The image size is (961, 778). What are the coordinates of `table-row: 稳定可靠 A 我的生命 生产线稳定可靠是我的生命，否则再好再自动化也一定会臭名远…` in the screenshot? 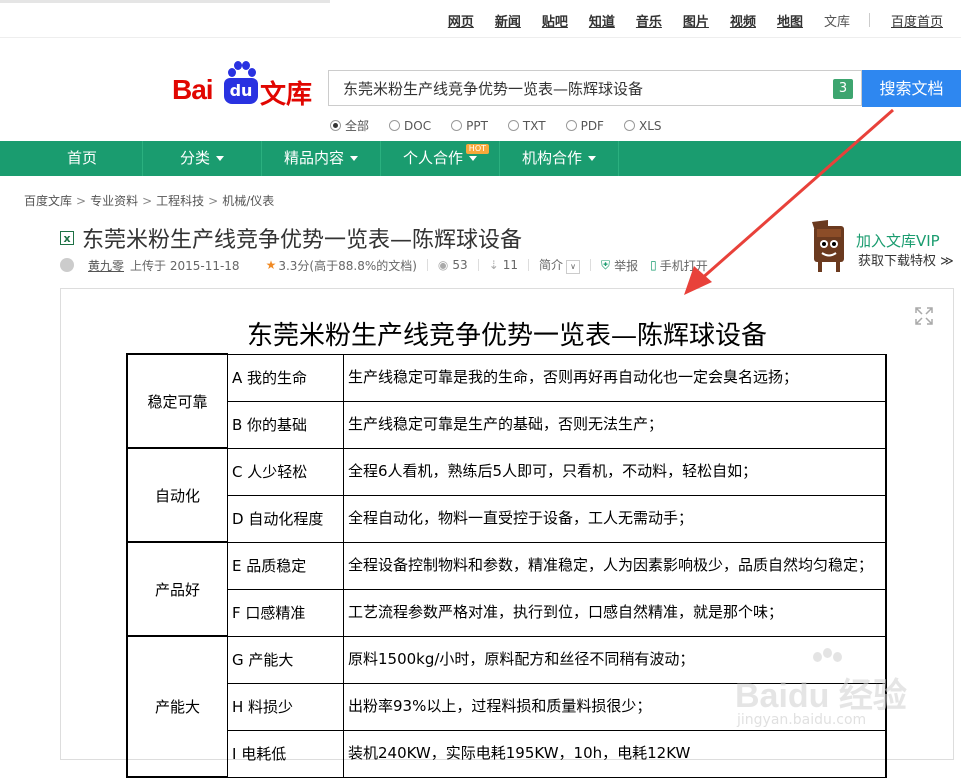 It's located at (506, 401).